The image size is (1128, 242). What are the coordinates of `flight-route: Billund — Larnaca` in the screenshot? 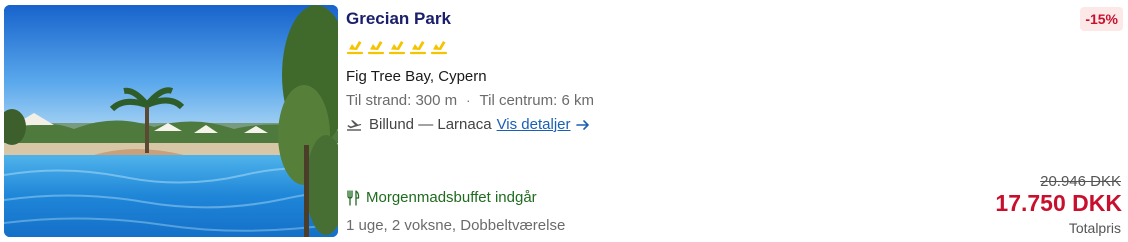 It's located at (430, 124).